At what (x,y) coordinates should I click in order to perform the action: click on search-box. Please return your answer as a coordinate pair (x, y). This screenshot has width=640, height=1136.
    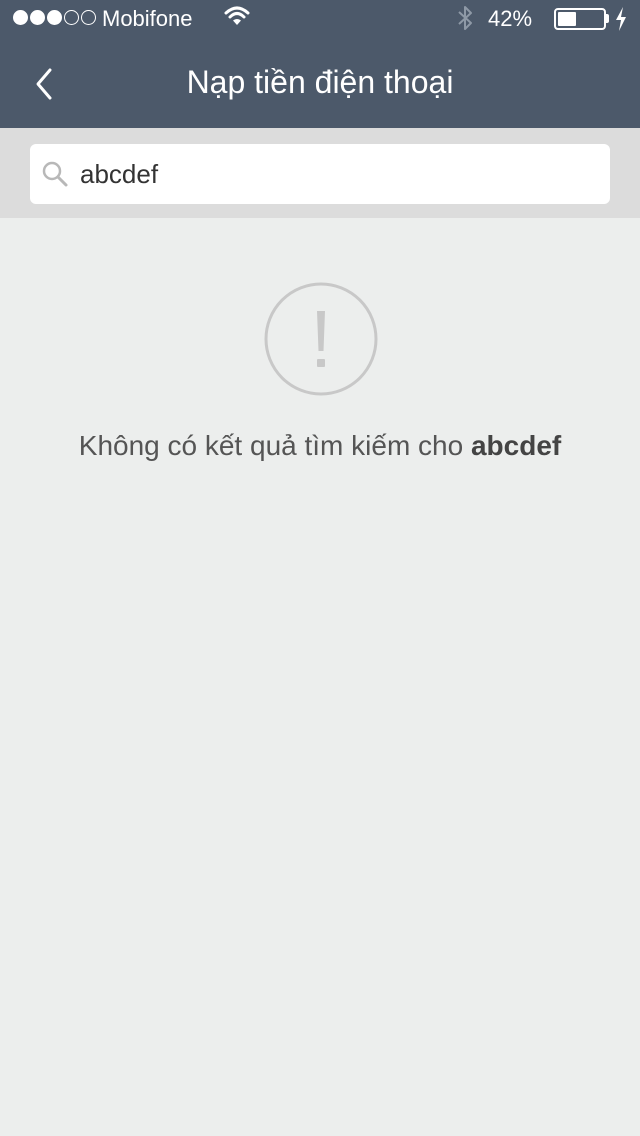
    Looking at the image, I should click on (320, 174).